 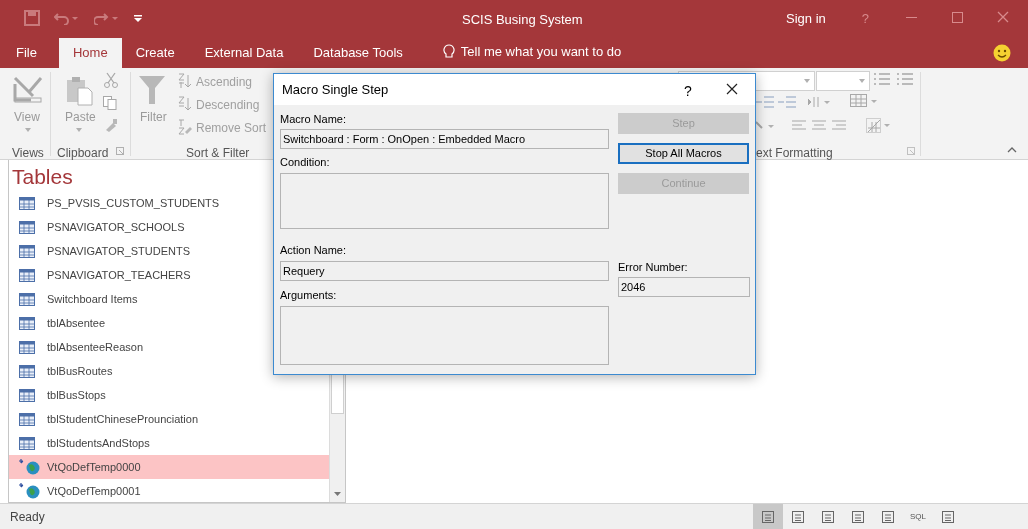 What do you see at coordinates (185, 104) in the screenshot?
I see `sort-descending-icon` at bounding box center [185, 104].